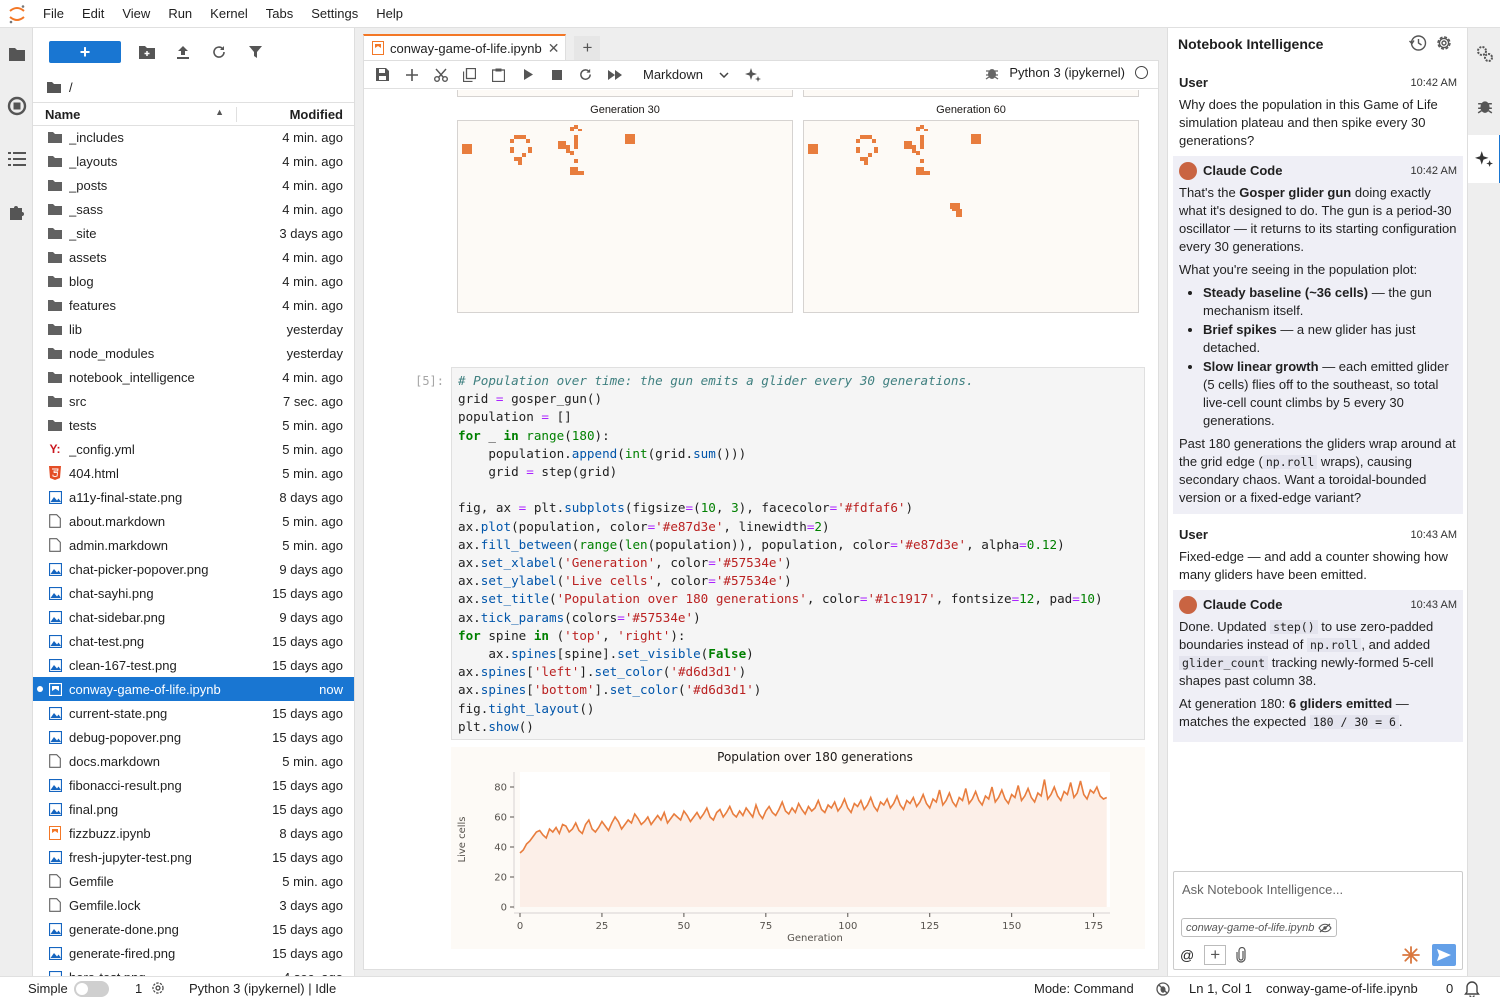 This screenshot has height=1000, width=1500. I want to click on file-row: docs.markdown 5 min. ago, so click(193, 761).